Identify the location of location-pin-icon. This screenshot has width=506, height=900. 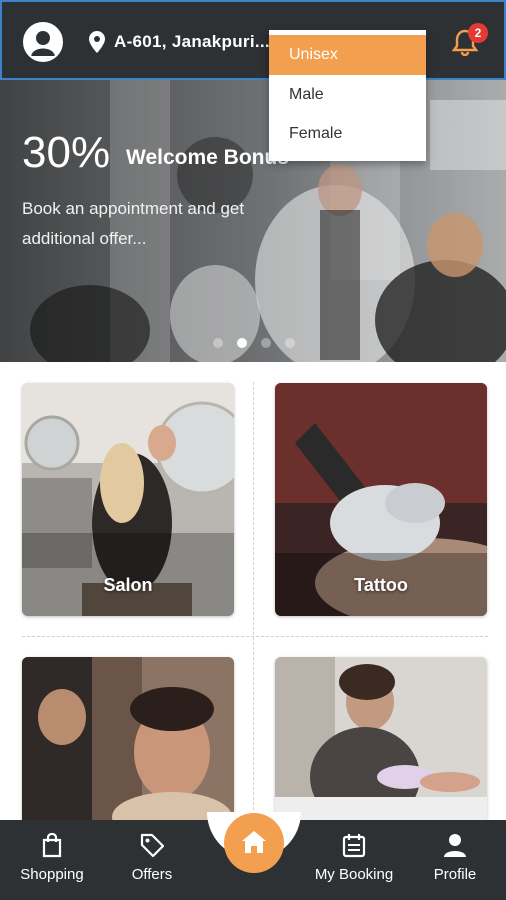
(97, 42).